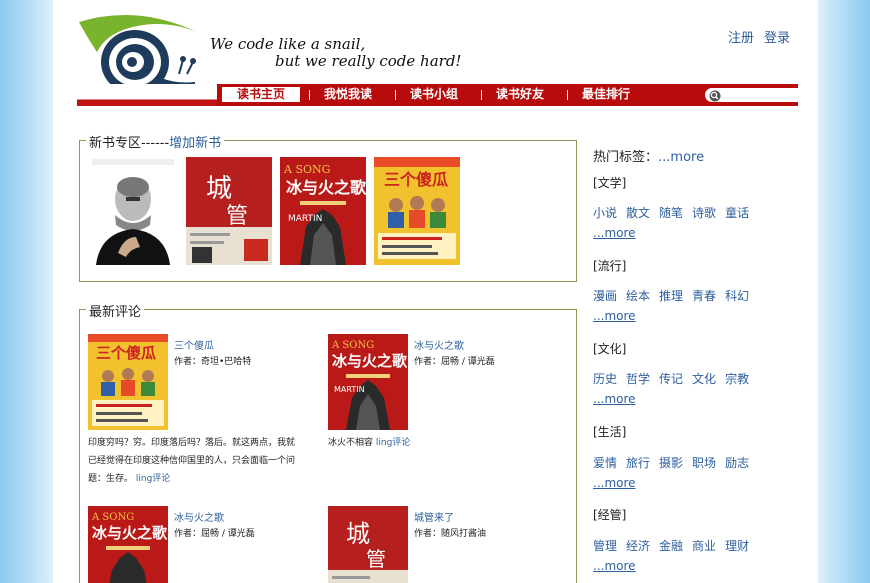 This screenshot has width=870, height=583. I want to click on tag-link: 推理, so click(671, 296).